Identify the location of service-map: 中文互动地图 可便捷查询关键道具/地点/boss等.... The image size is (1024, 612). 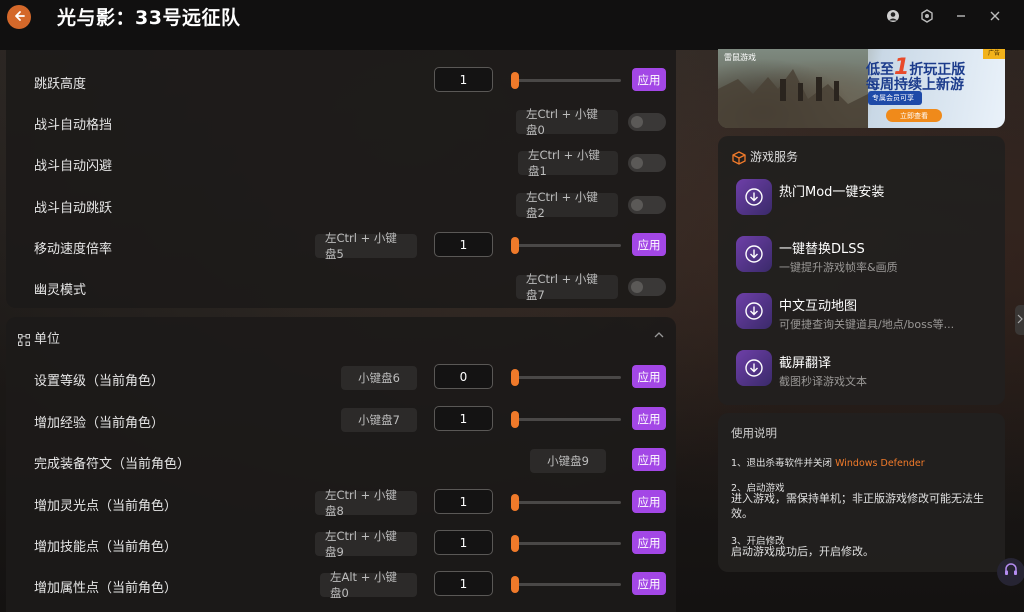
(866, 314).